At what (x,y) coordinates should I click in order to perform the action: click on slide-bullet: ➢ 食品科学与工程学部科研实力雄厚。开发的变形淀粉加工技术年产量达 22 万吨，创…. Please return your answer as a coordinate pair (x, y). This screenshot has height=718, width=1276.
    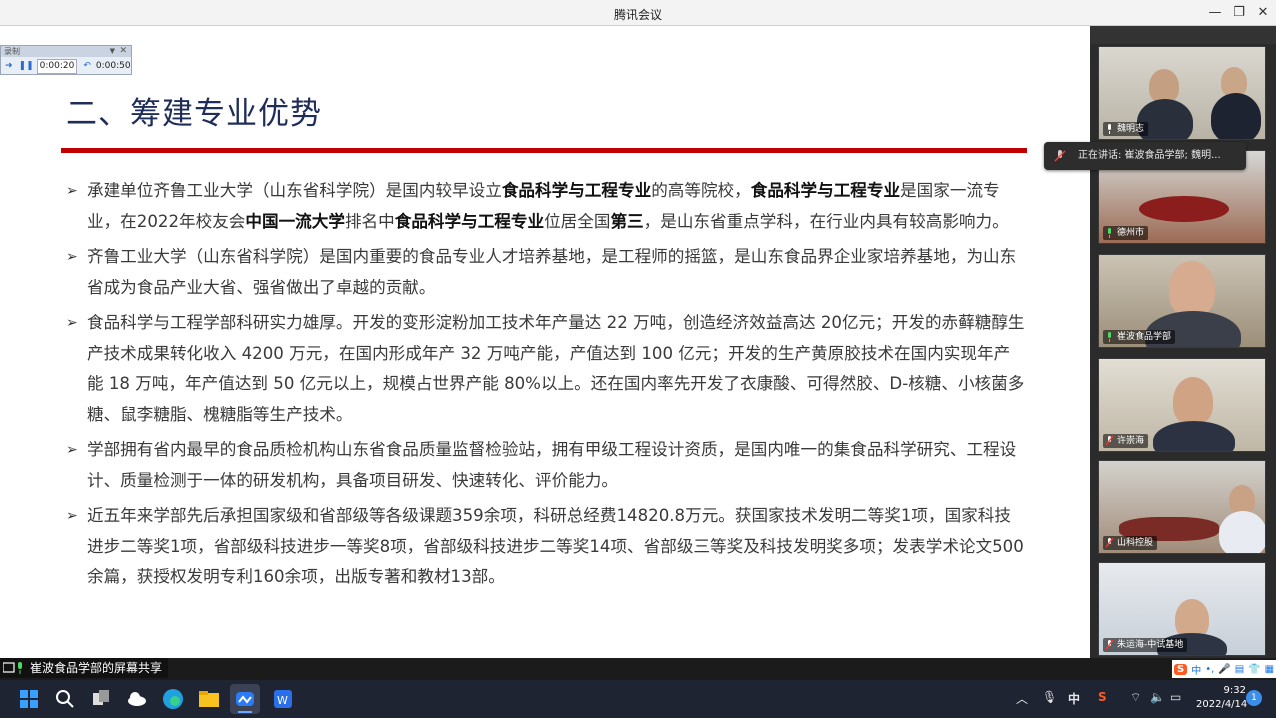
    Looking at the image, I should click on (546, 369).